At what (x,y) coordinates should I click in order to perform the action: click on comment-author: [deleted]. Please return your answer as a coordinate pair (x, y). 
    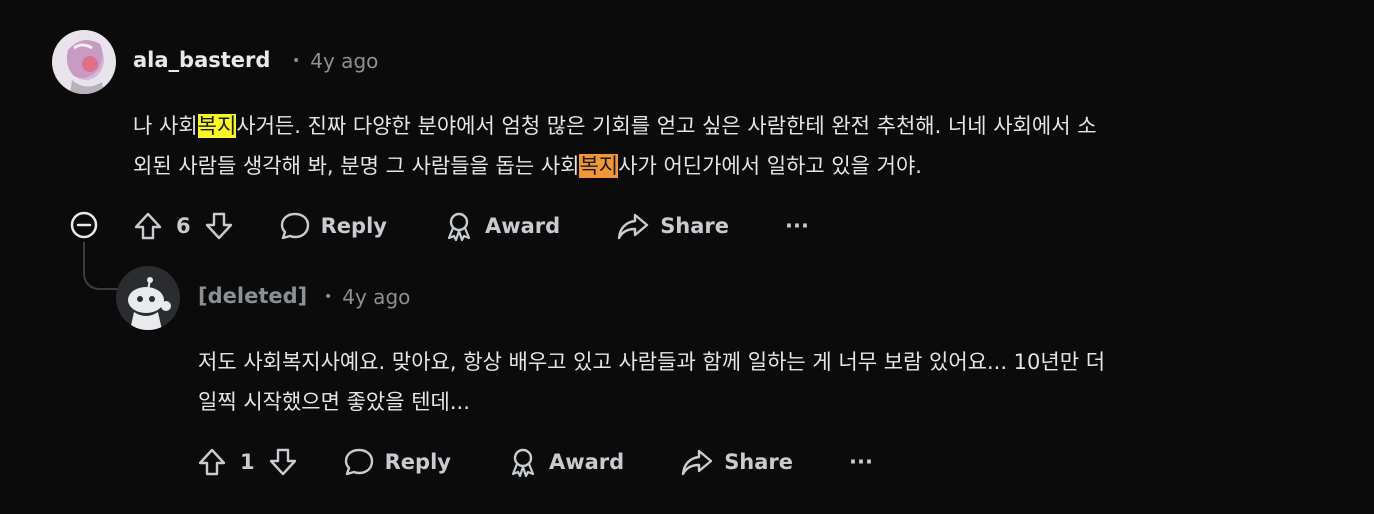
    Looking at the image, I should click on (253, 296).